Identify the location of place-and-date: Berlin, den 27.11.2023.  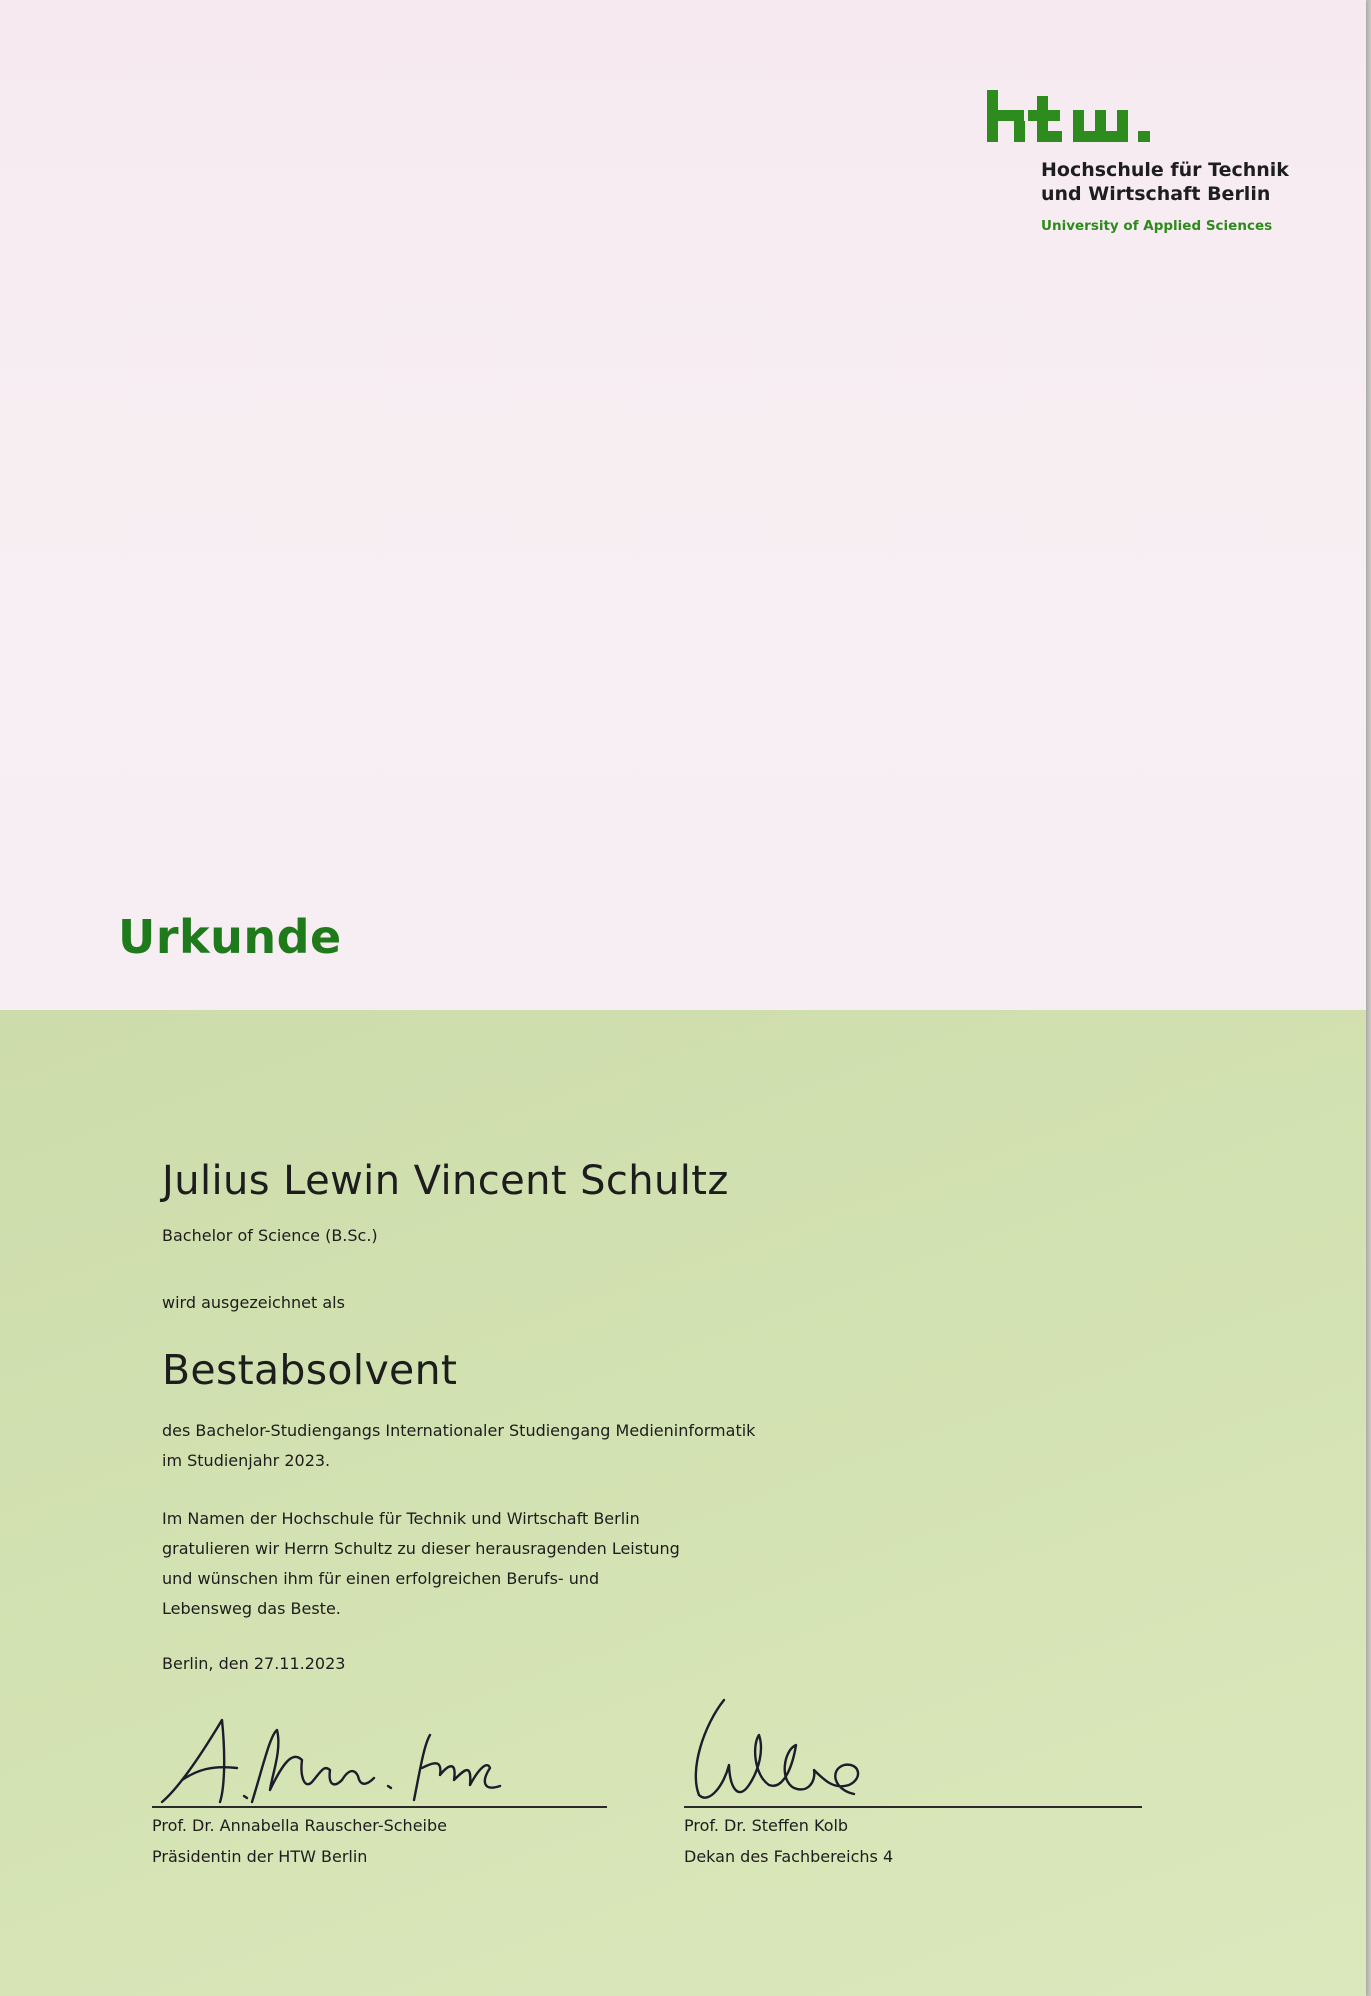
(254, 1663).